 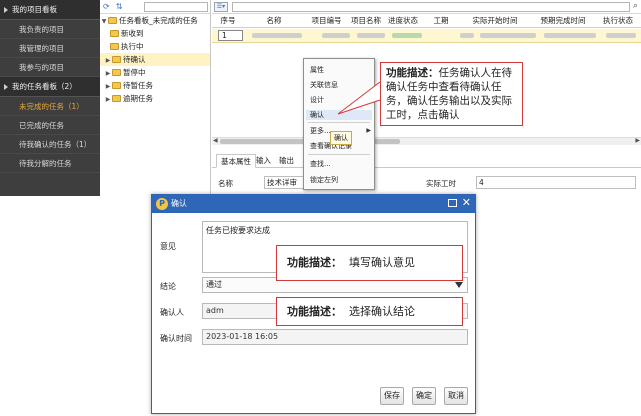 What do you see at coordinates (50, 144) in the screenshot?
I see `sidebar-item-tasks-to-confirm: 待我确认的任务（1）` at bounding box center [50, 144].